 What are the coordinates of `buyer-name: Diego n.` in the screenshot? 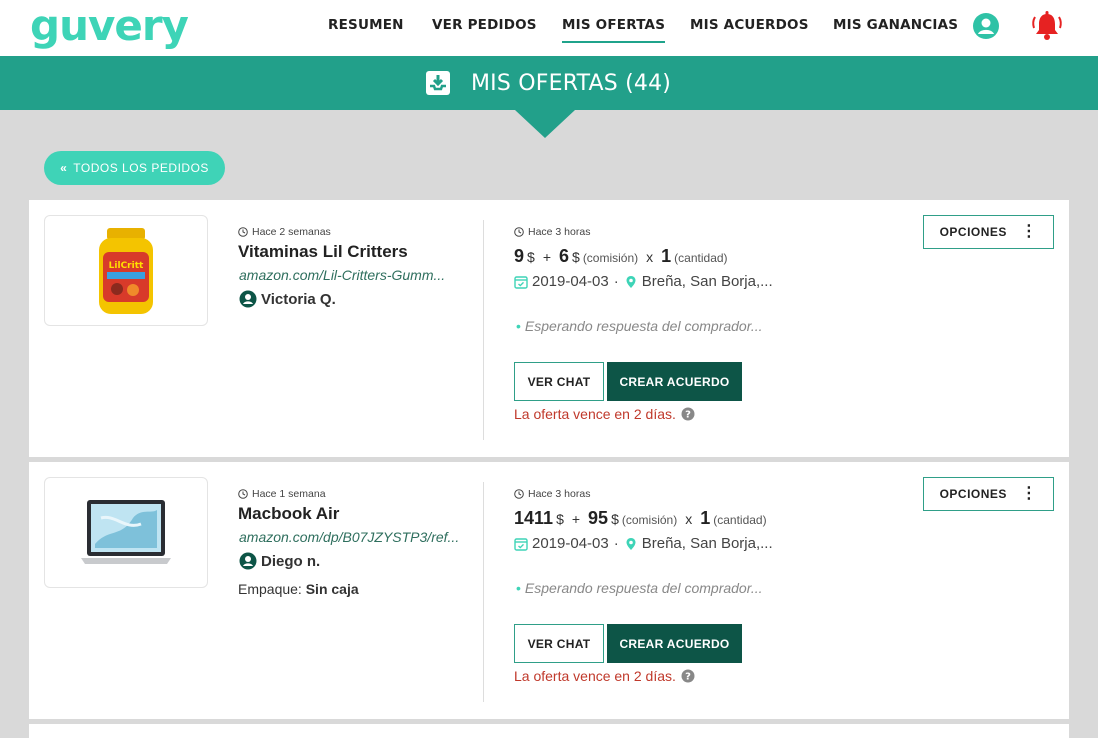 It's located at (291, 561).